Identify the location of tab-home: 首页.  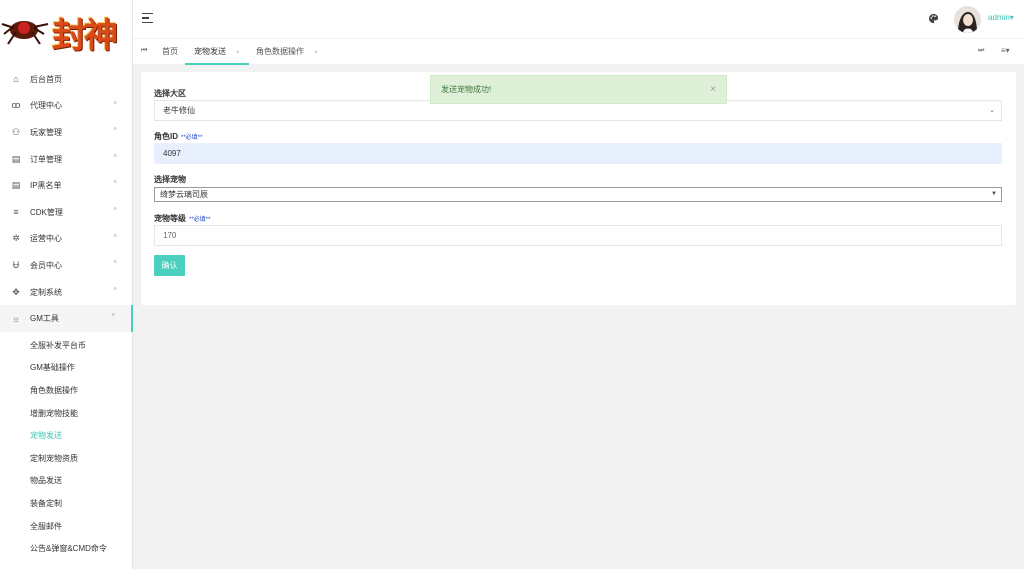
(170, 52).